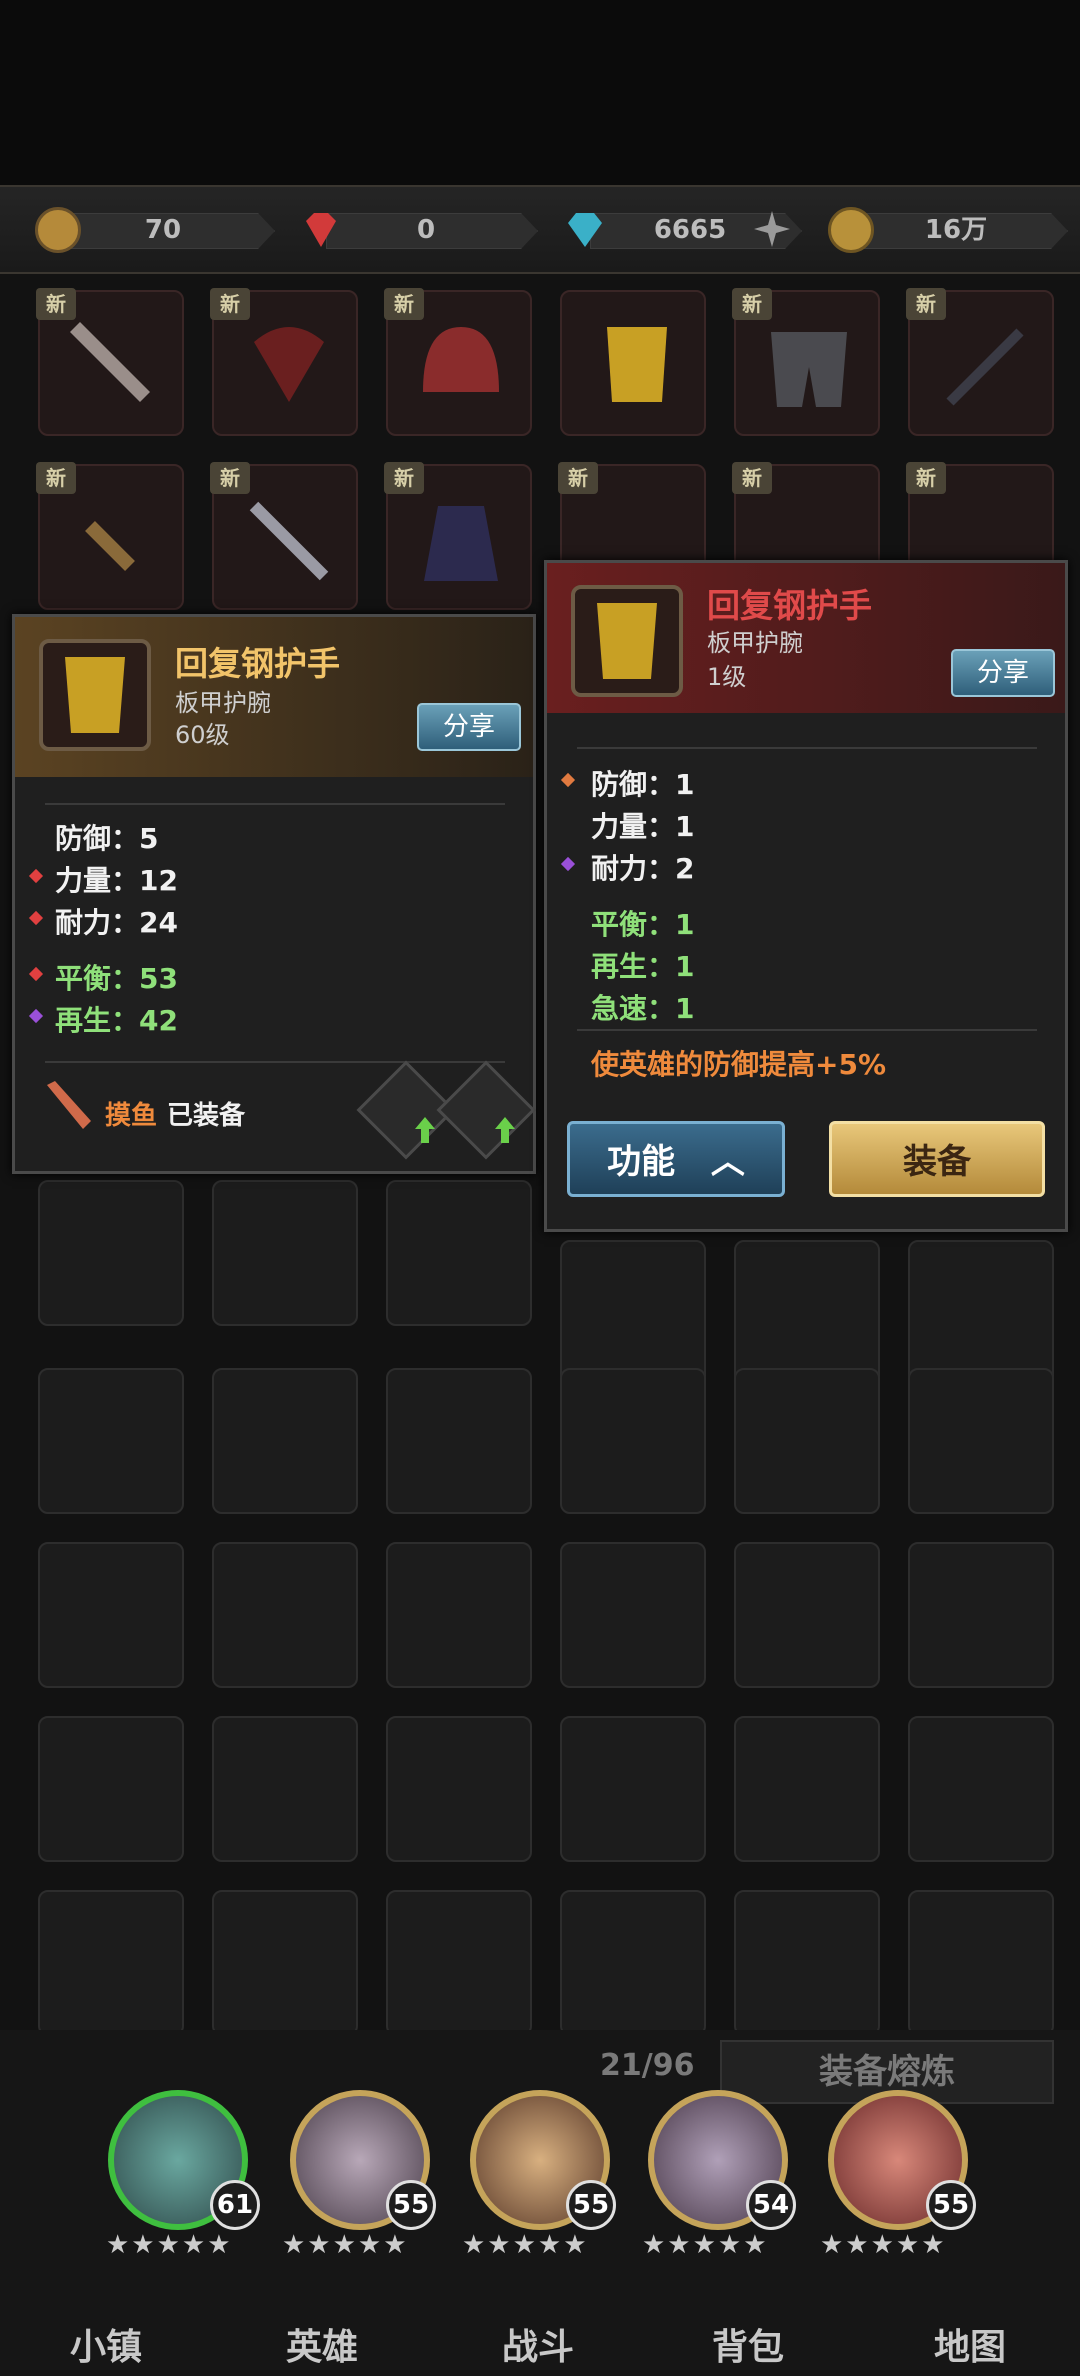 The width and height of the screenshot is (1080, 2376). Describe the element at coordinates (643, 868) in the screenshot. I see `stat-stamina: 耐力：2` at that location.